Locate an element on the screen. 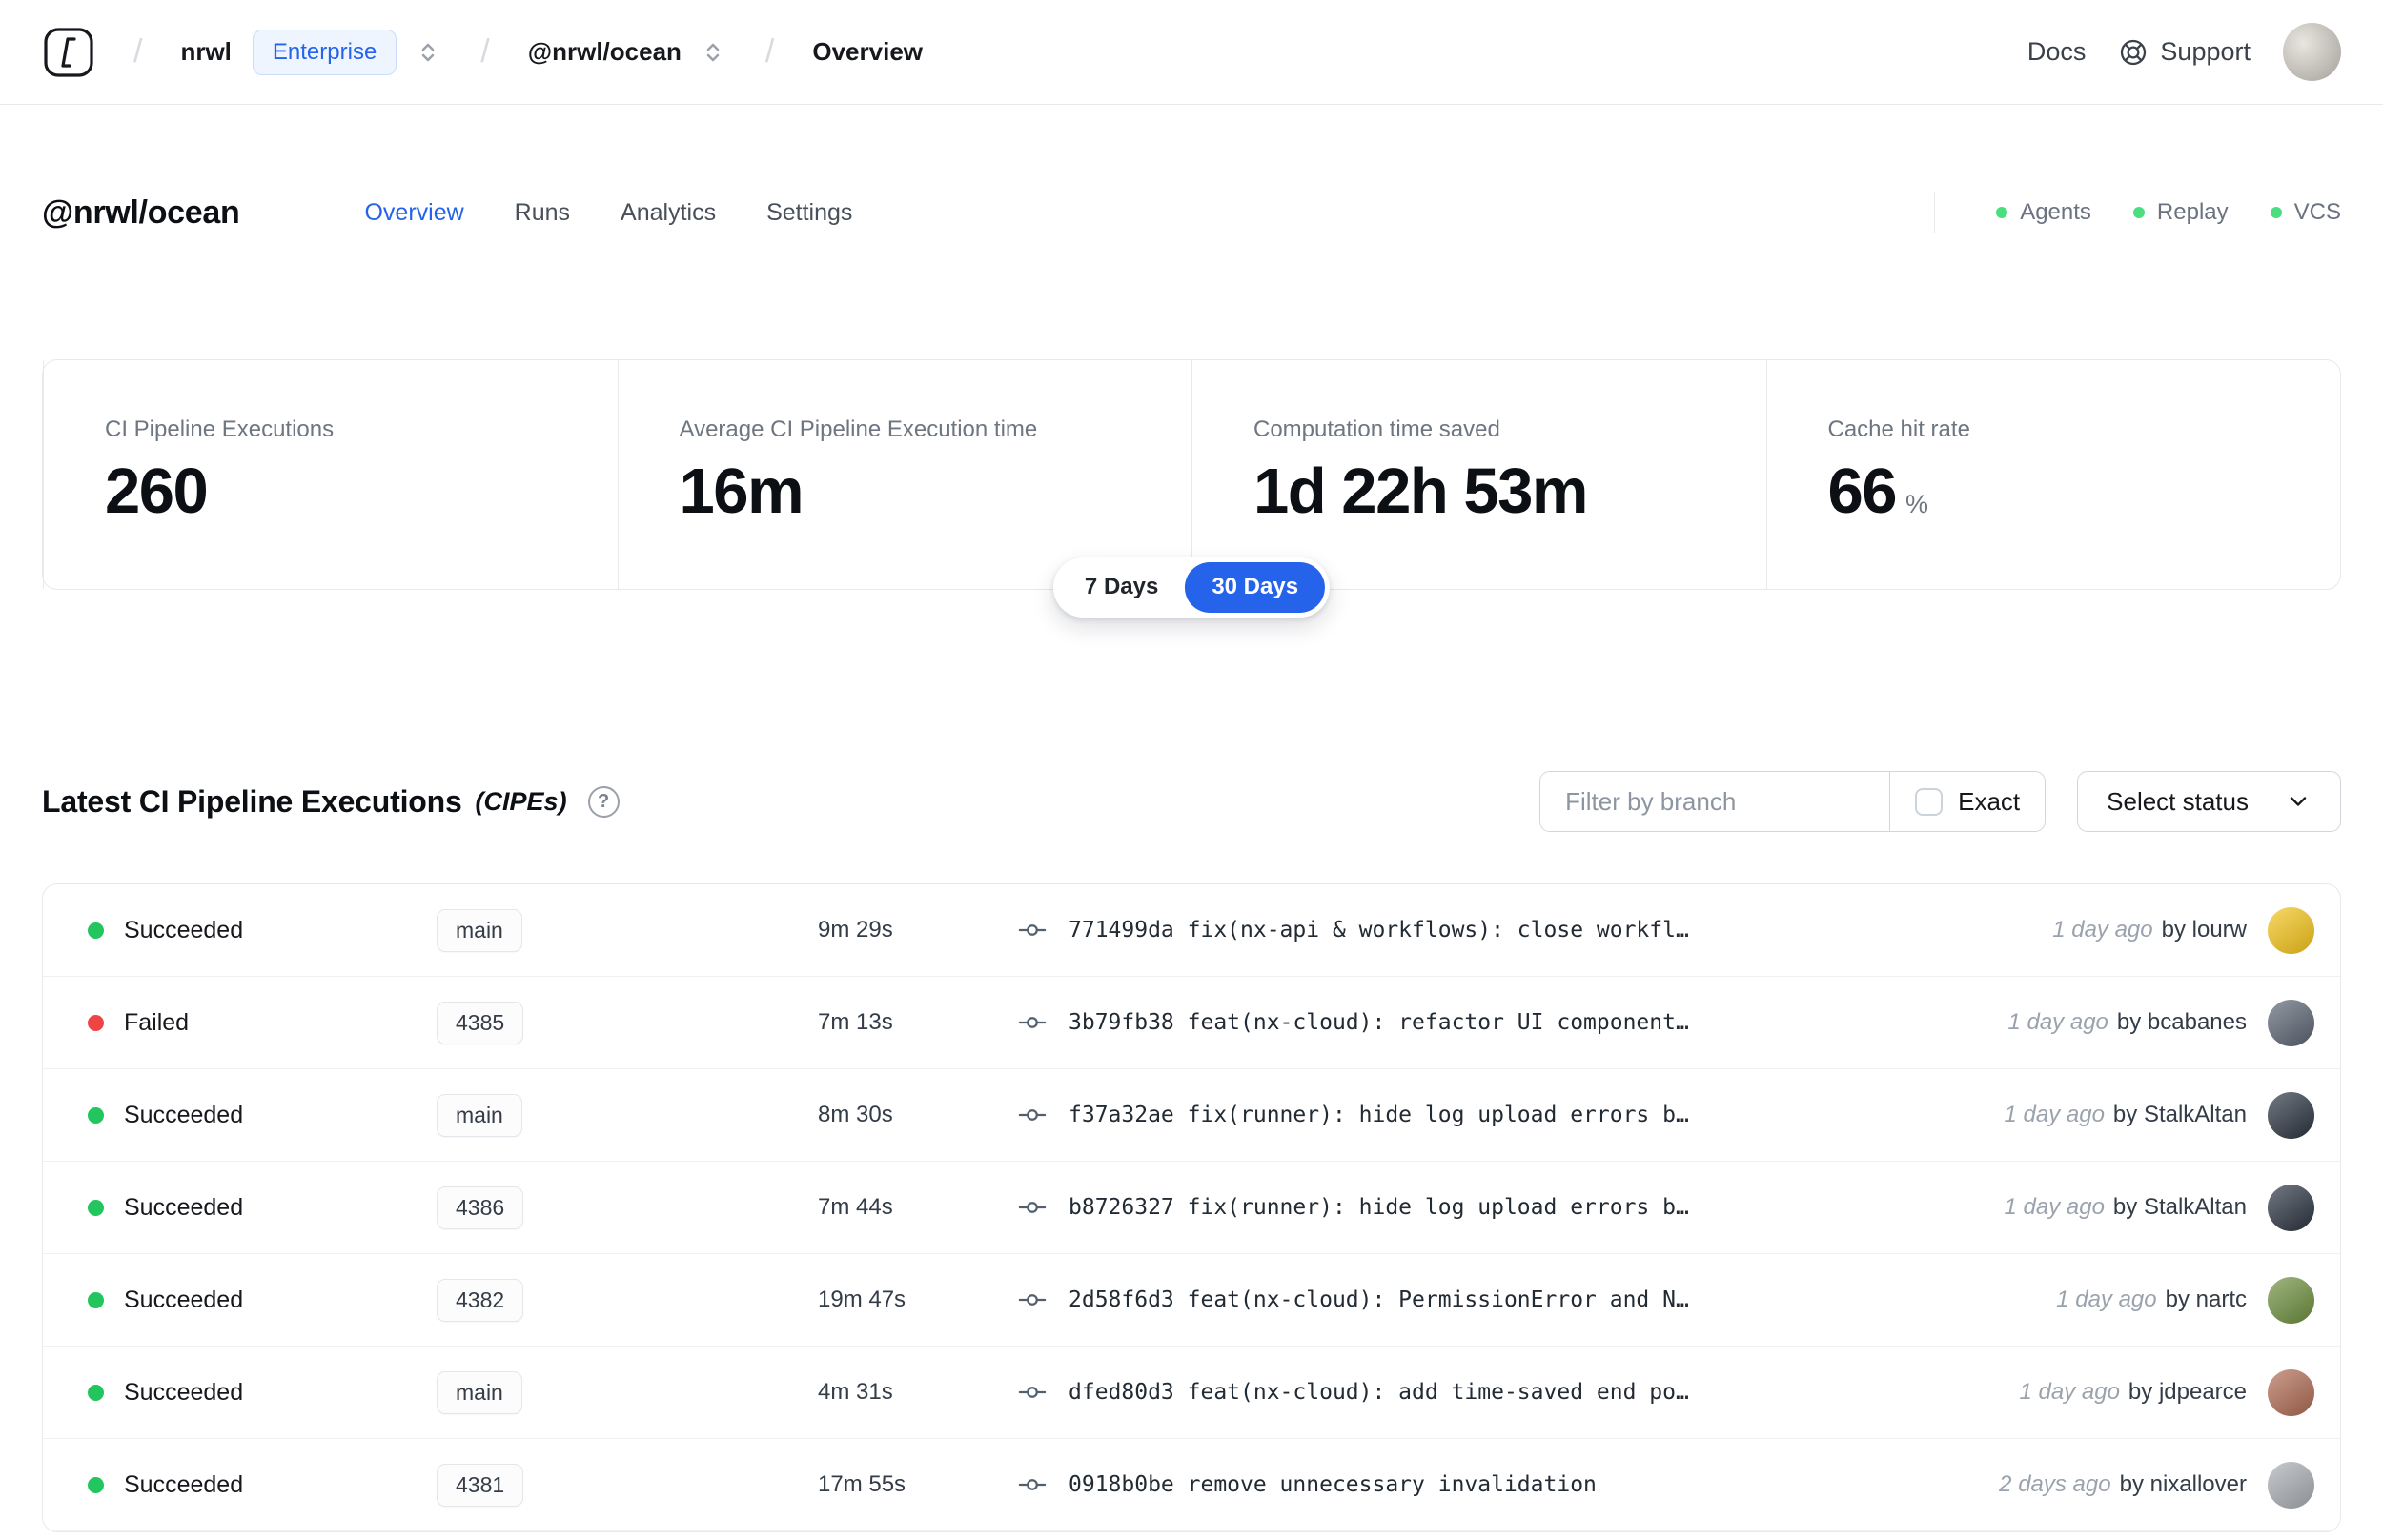 The width and height of the screenshot is (2383, 1540). range-button: 30 Days is located at coordinates (1256, 587).